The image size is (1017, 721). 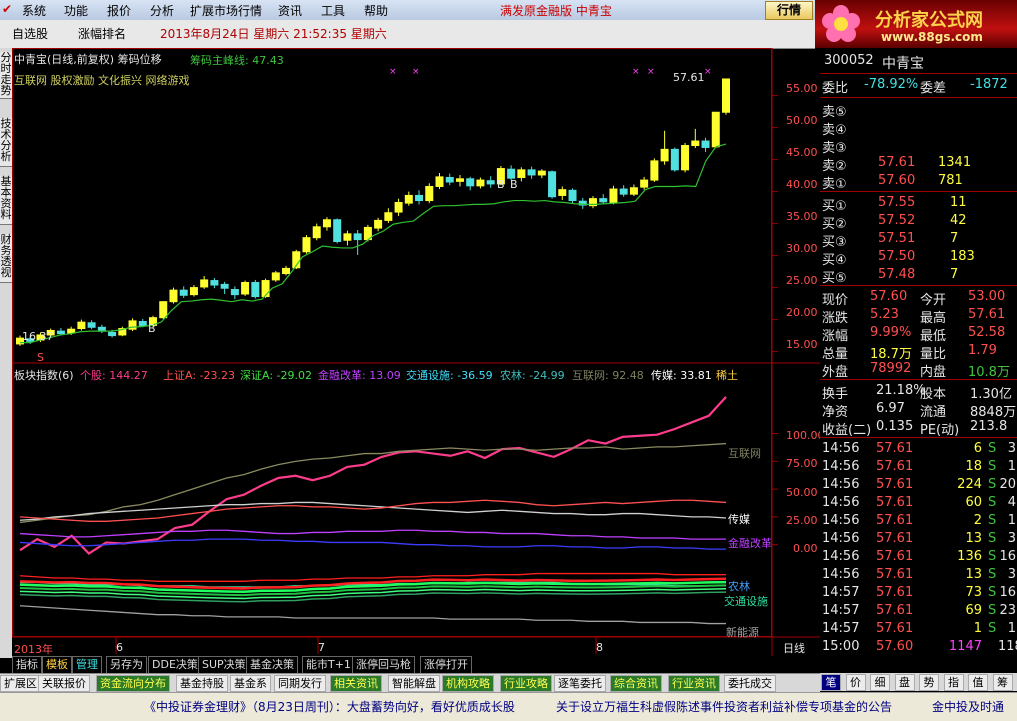 What do you see at coordinates (855, 682) in the screenshot?
I see `quote-tab: 价` at bounding box center [855, 682].